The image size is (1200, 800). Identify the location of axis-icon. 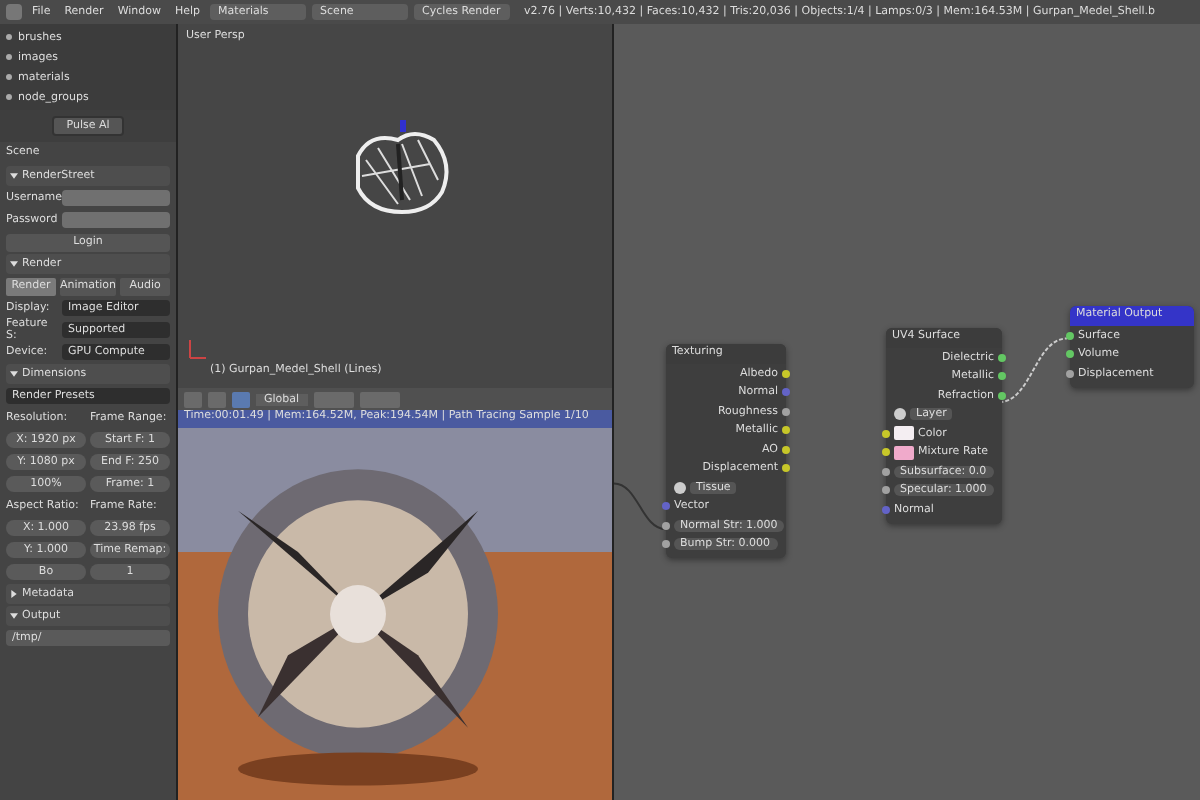
(198, 348).